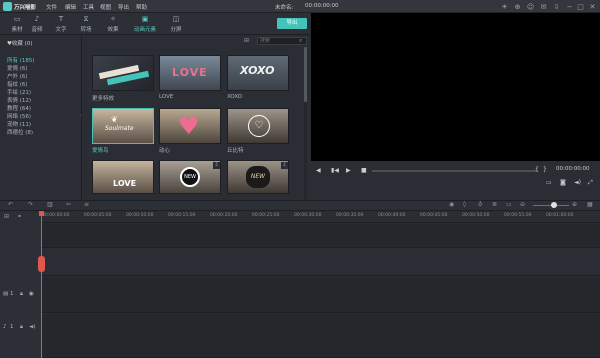 This screenshot has width=600, height=358. I want to click on menu-help: 帮助, so click(141, 7).